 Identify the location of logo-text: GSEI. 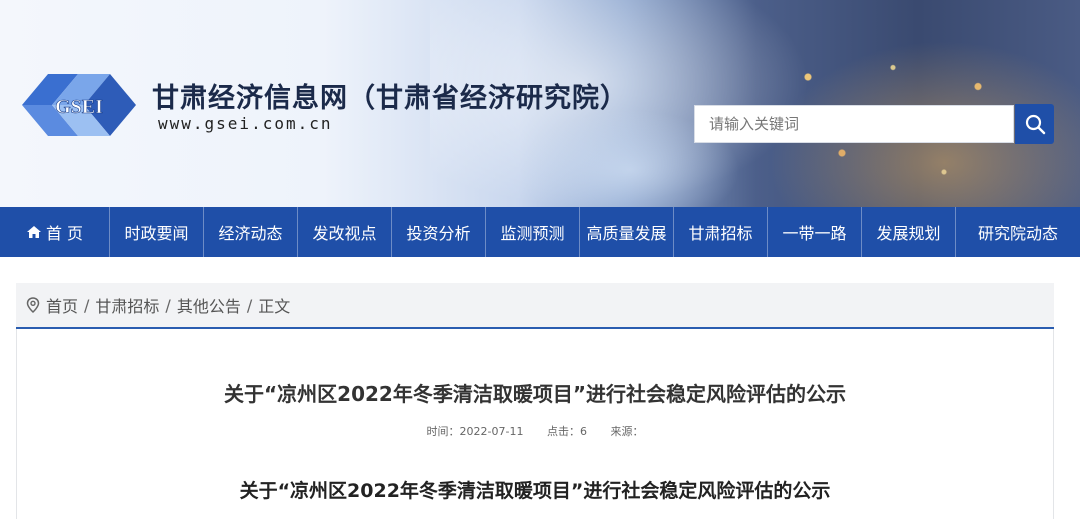
(79, 107).